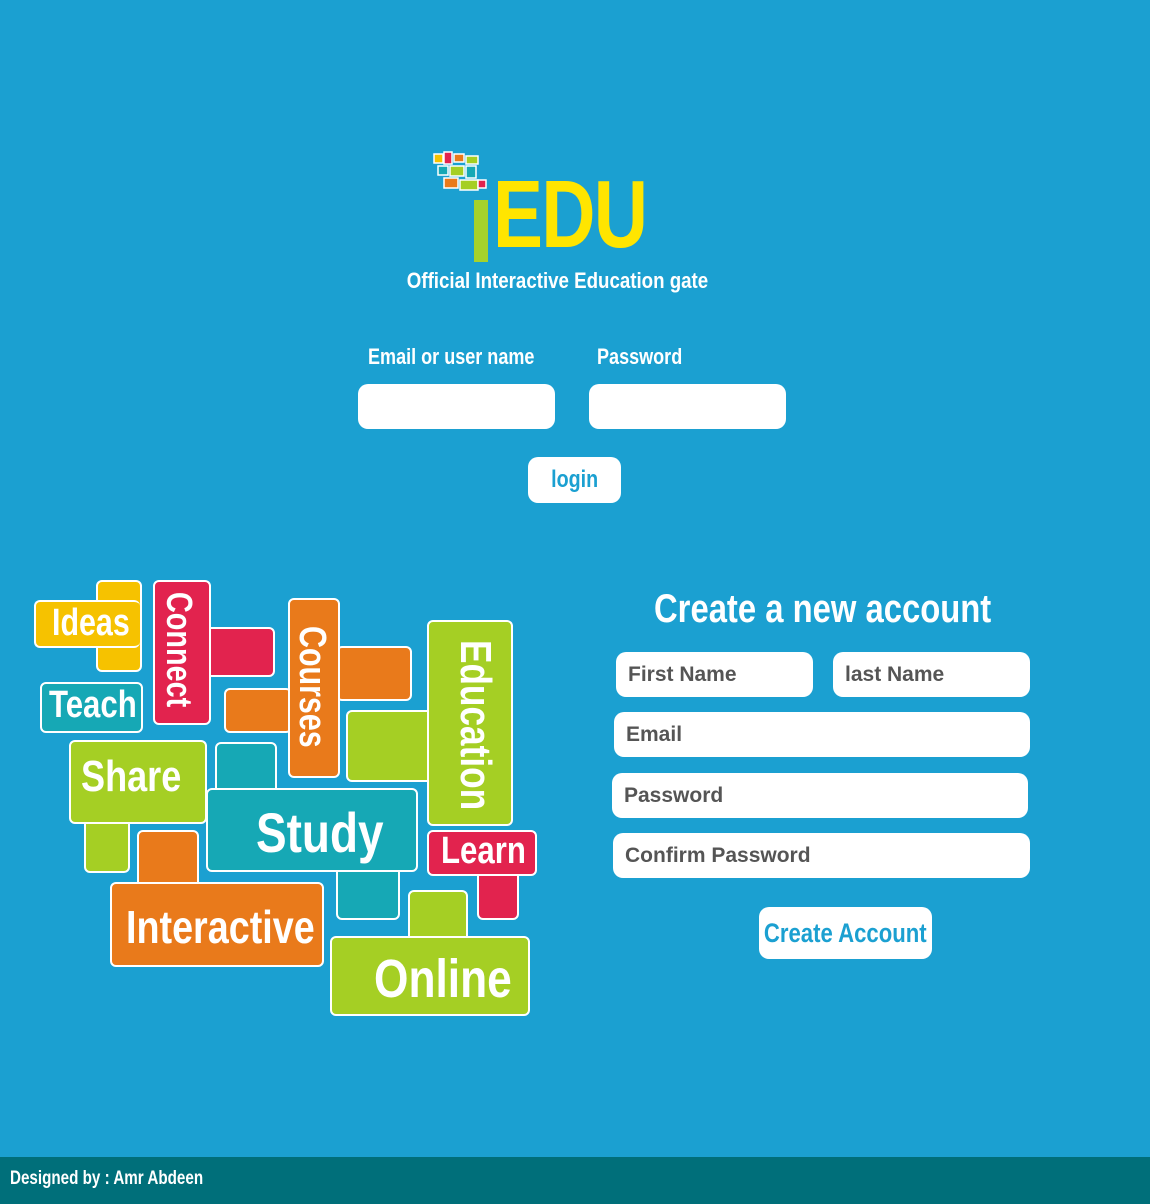  Describe the element at coordinates (475, 725) in the screenshot. I see `word-education: Education` at that location.